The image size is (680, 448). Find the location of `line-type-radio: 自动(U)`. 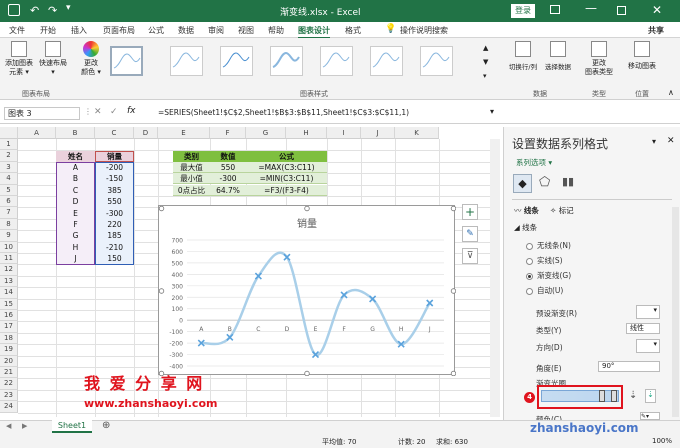

line-type-radio: 自动(U) is located at coordinates (544, 290).